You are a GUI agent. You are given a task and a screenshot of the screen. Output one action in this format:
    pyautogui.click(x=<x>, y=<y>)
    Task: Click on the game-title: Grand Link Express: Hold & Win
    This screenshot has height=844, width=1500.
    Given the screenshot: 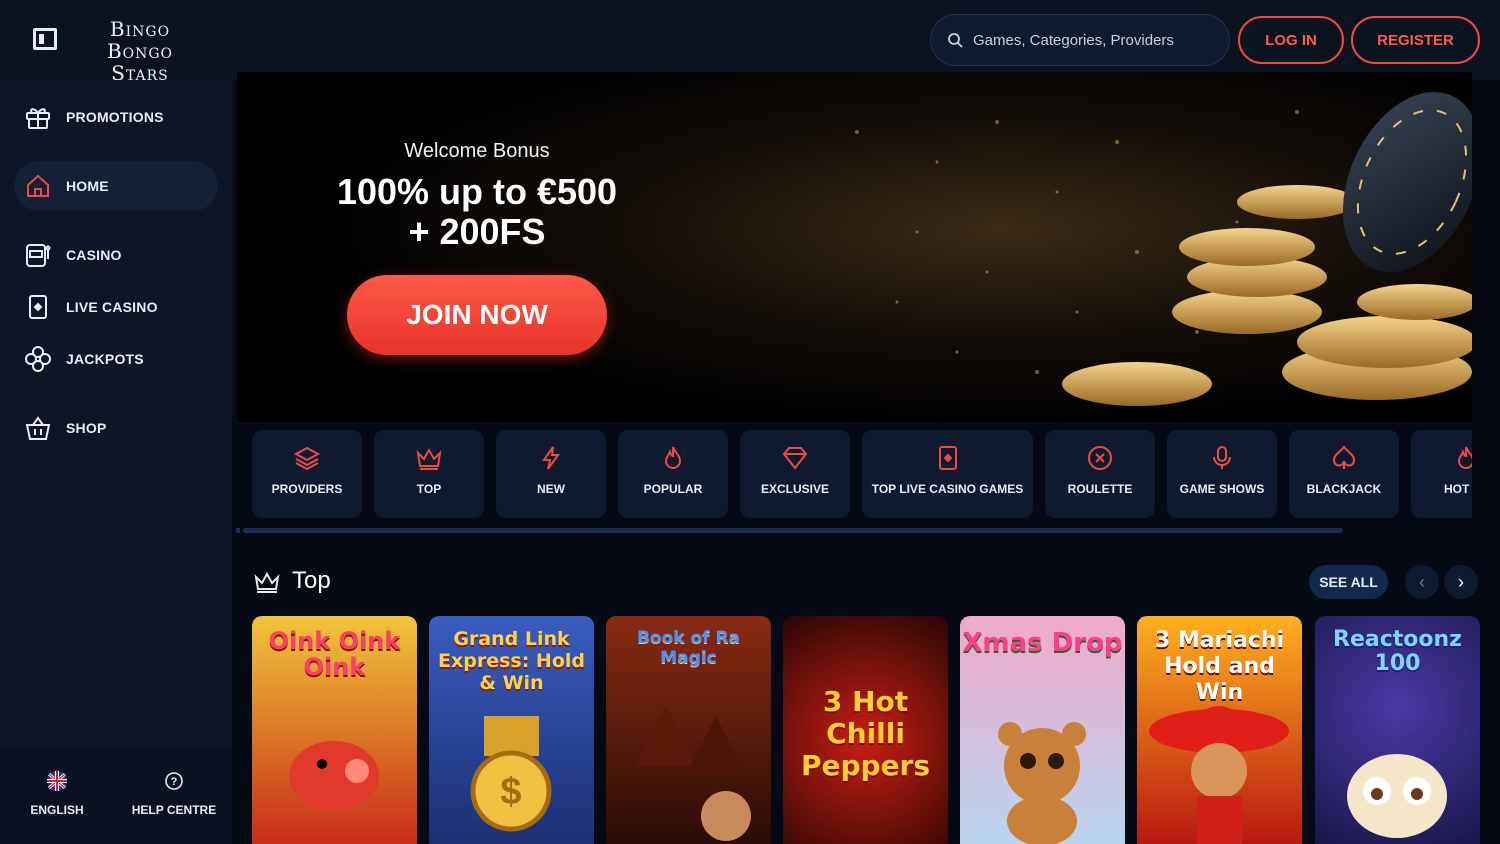 What is the action you would take?
    pyautogui.click(x=511, y=661)
    